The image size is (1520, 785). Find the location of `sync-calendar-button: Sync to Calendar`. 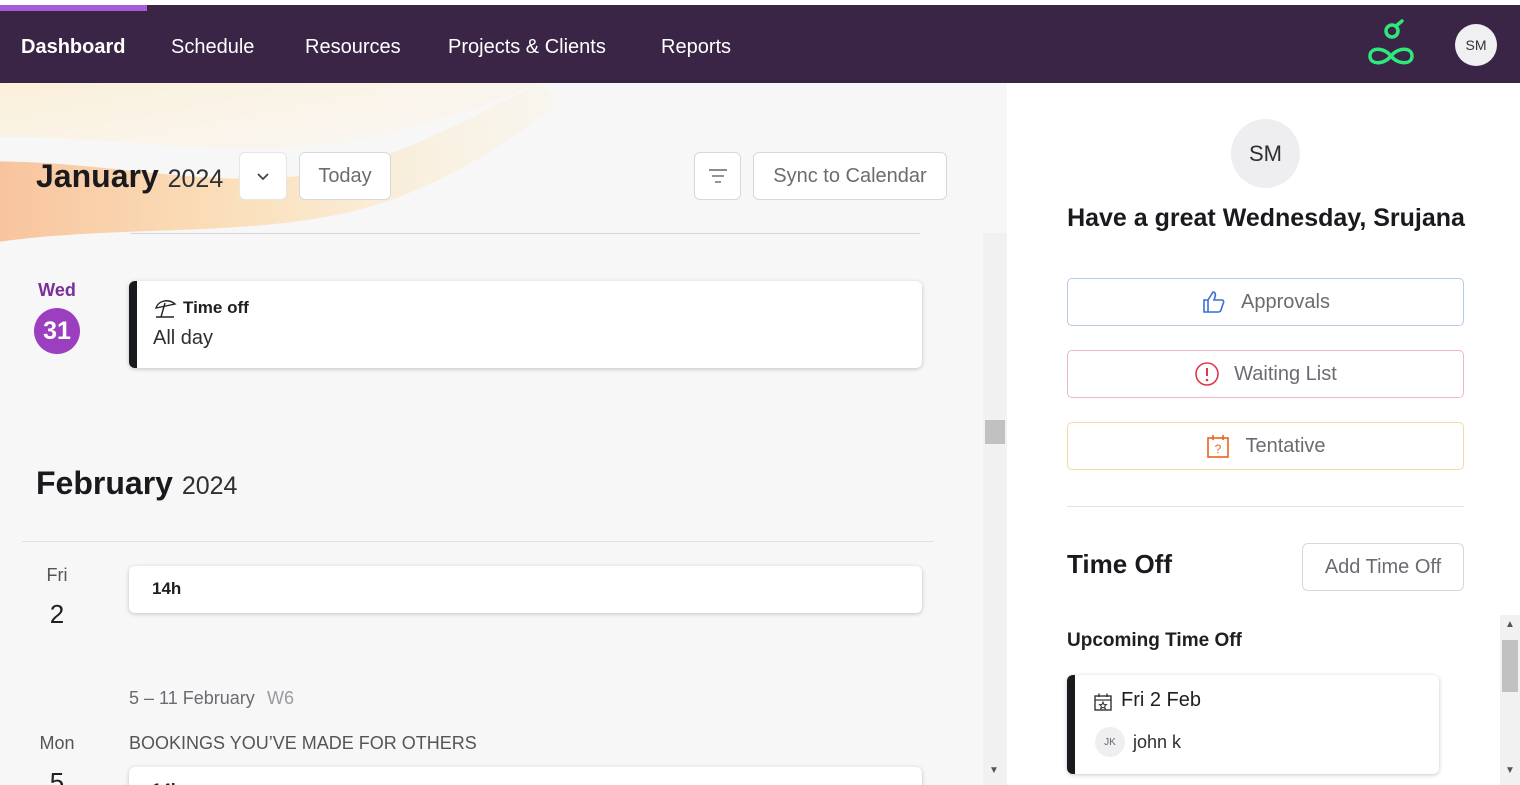

sync-calendar-button: Sync to Calendar is located at coordinates (850, 176).